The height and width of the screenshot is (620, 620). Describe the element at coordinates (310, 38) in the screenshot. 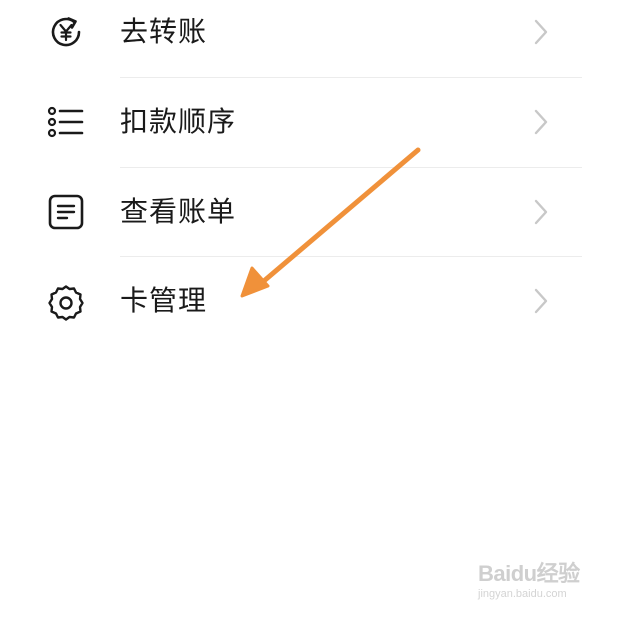

I see `menu-item-transfer: 去转账` at that location.